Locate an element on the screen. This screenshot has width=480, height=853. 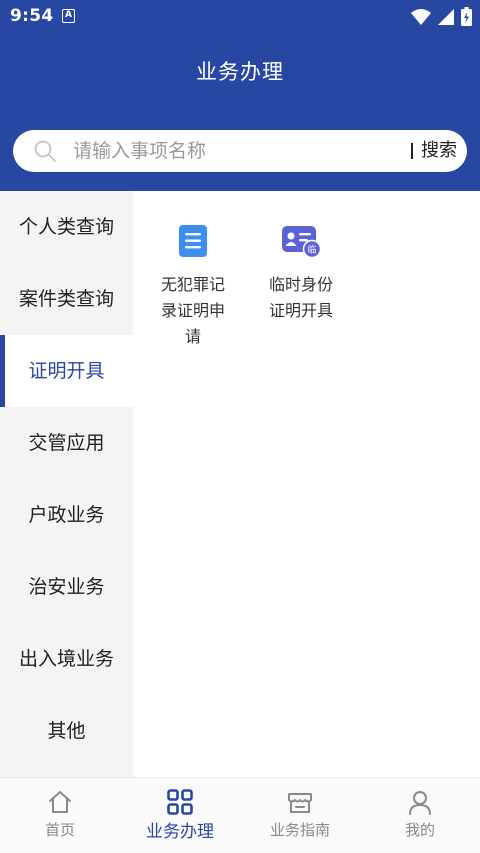
service-no-criminal-record: 无犯罪记录证明申请 is located at coordinates (193, 286).